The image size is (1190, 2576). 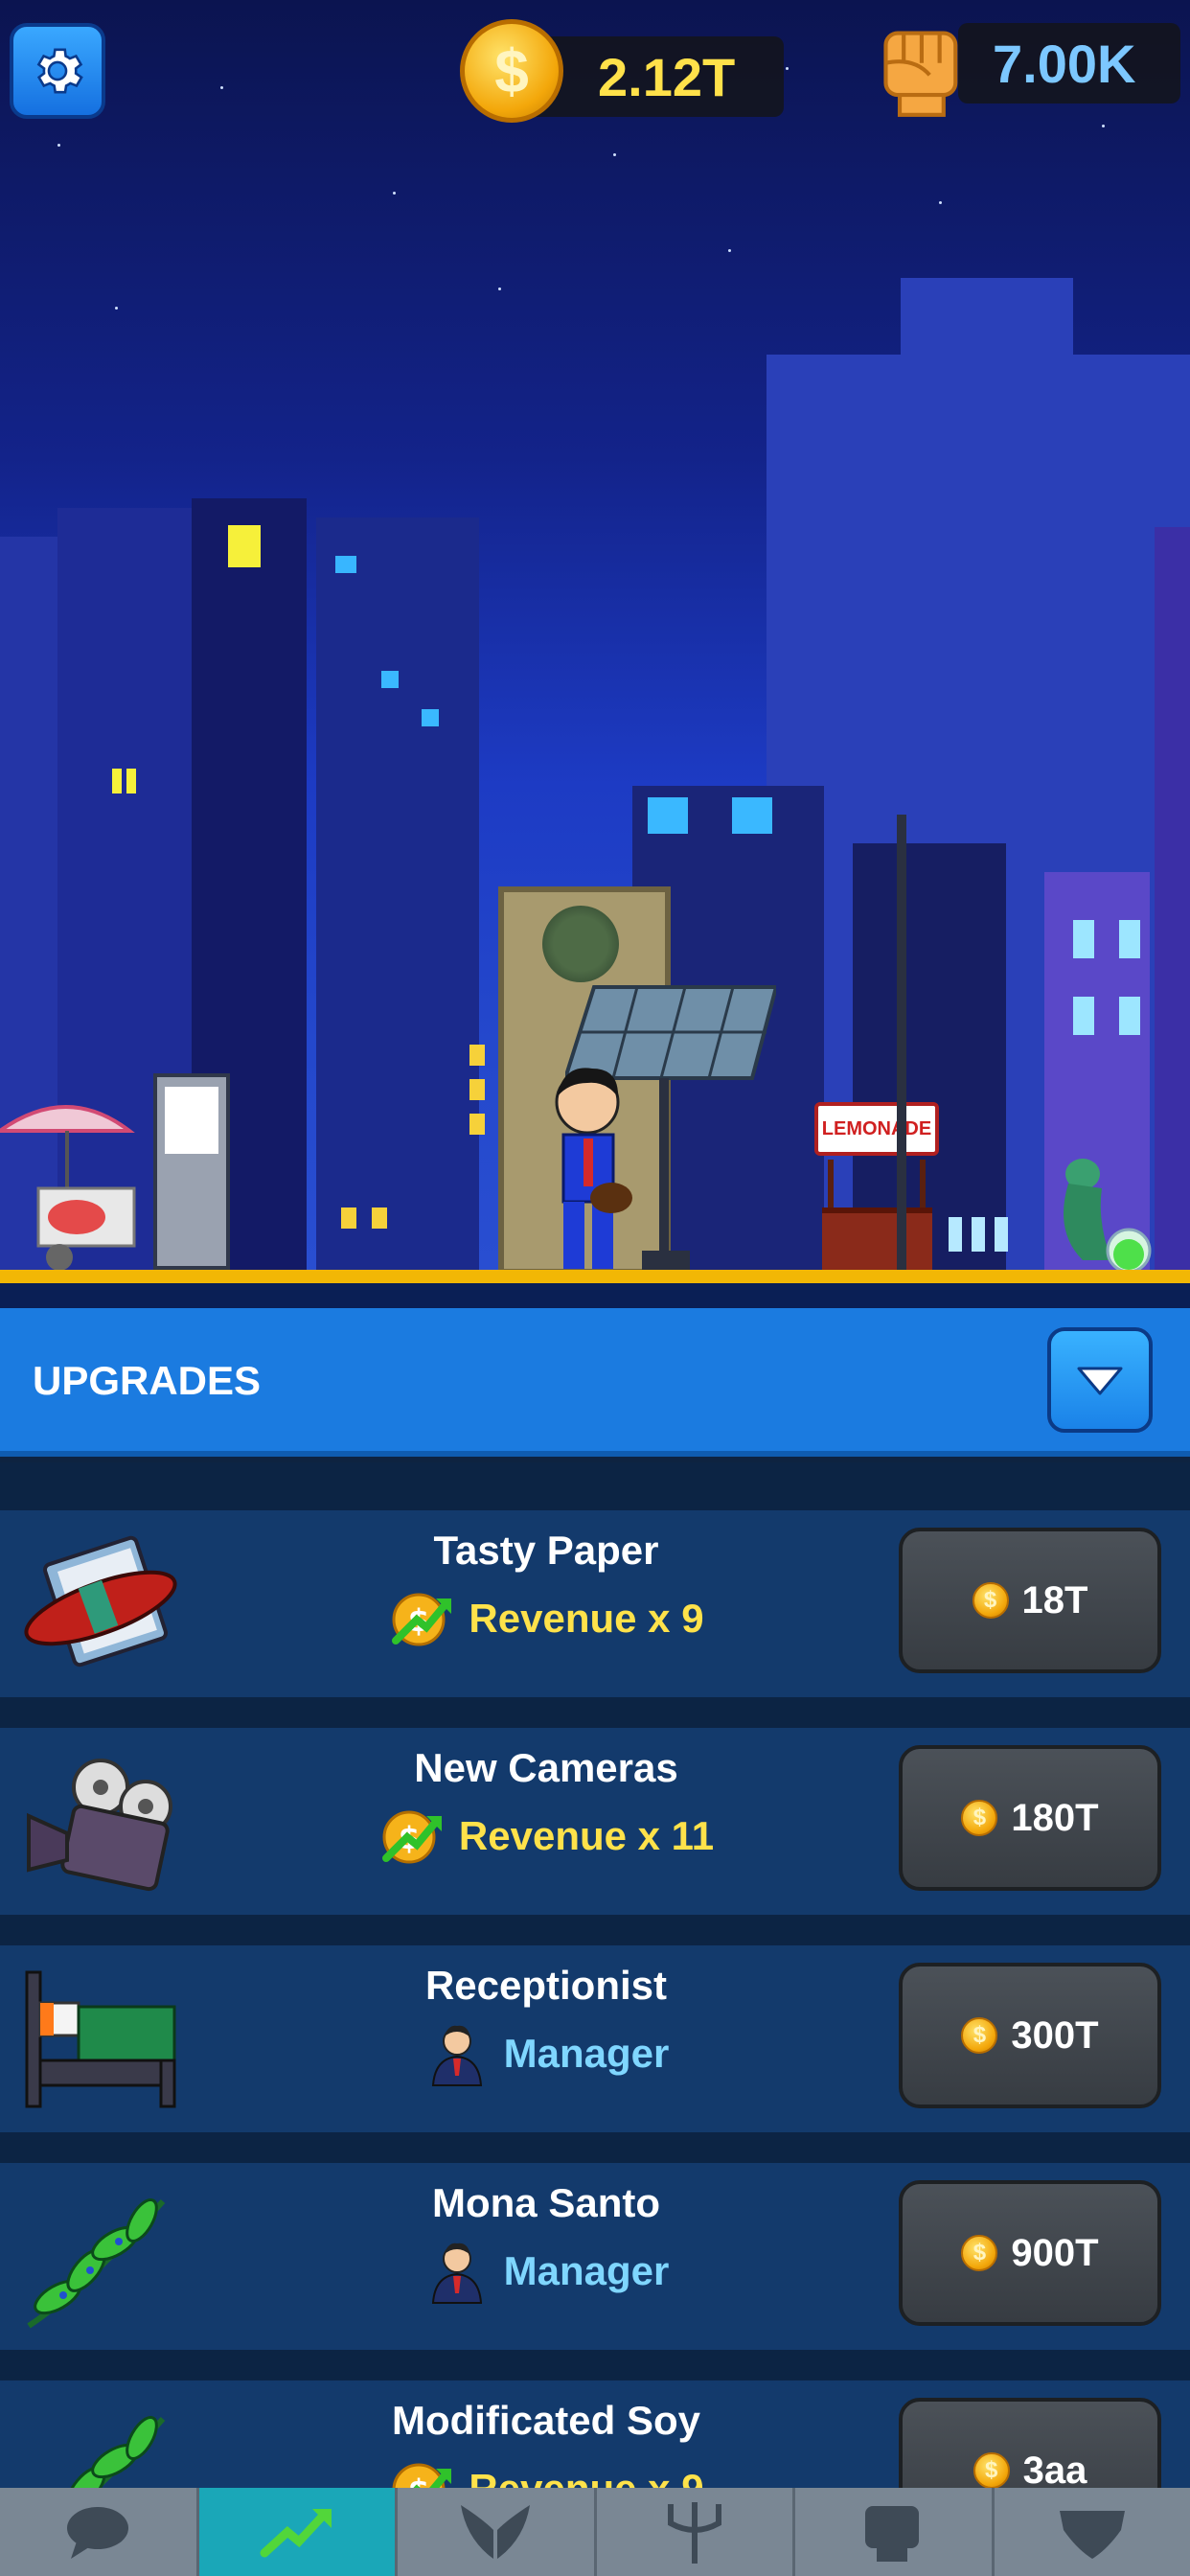 I want to click on building-right-edge, so click(x=1172, y=901).